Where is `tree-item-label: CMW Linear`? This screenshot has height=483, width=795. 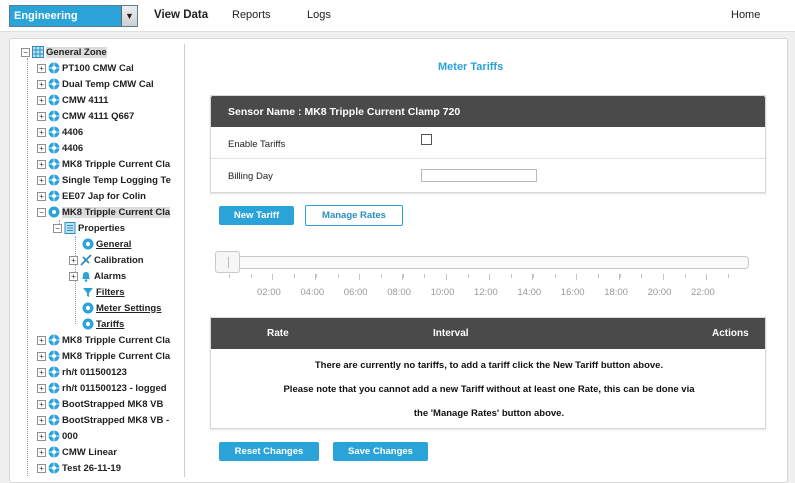 tree-item-label: CMW Linear is located at coordinates (89, 452).